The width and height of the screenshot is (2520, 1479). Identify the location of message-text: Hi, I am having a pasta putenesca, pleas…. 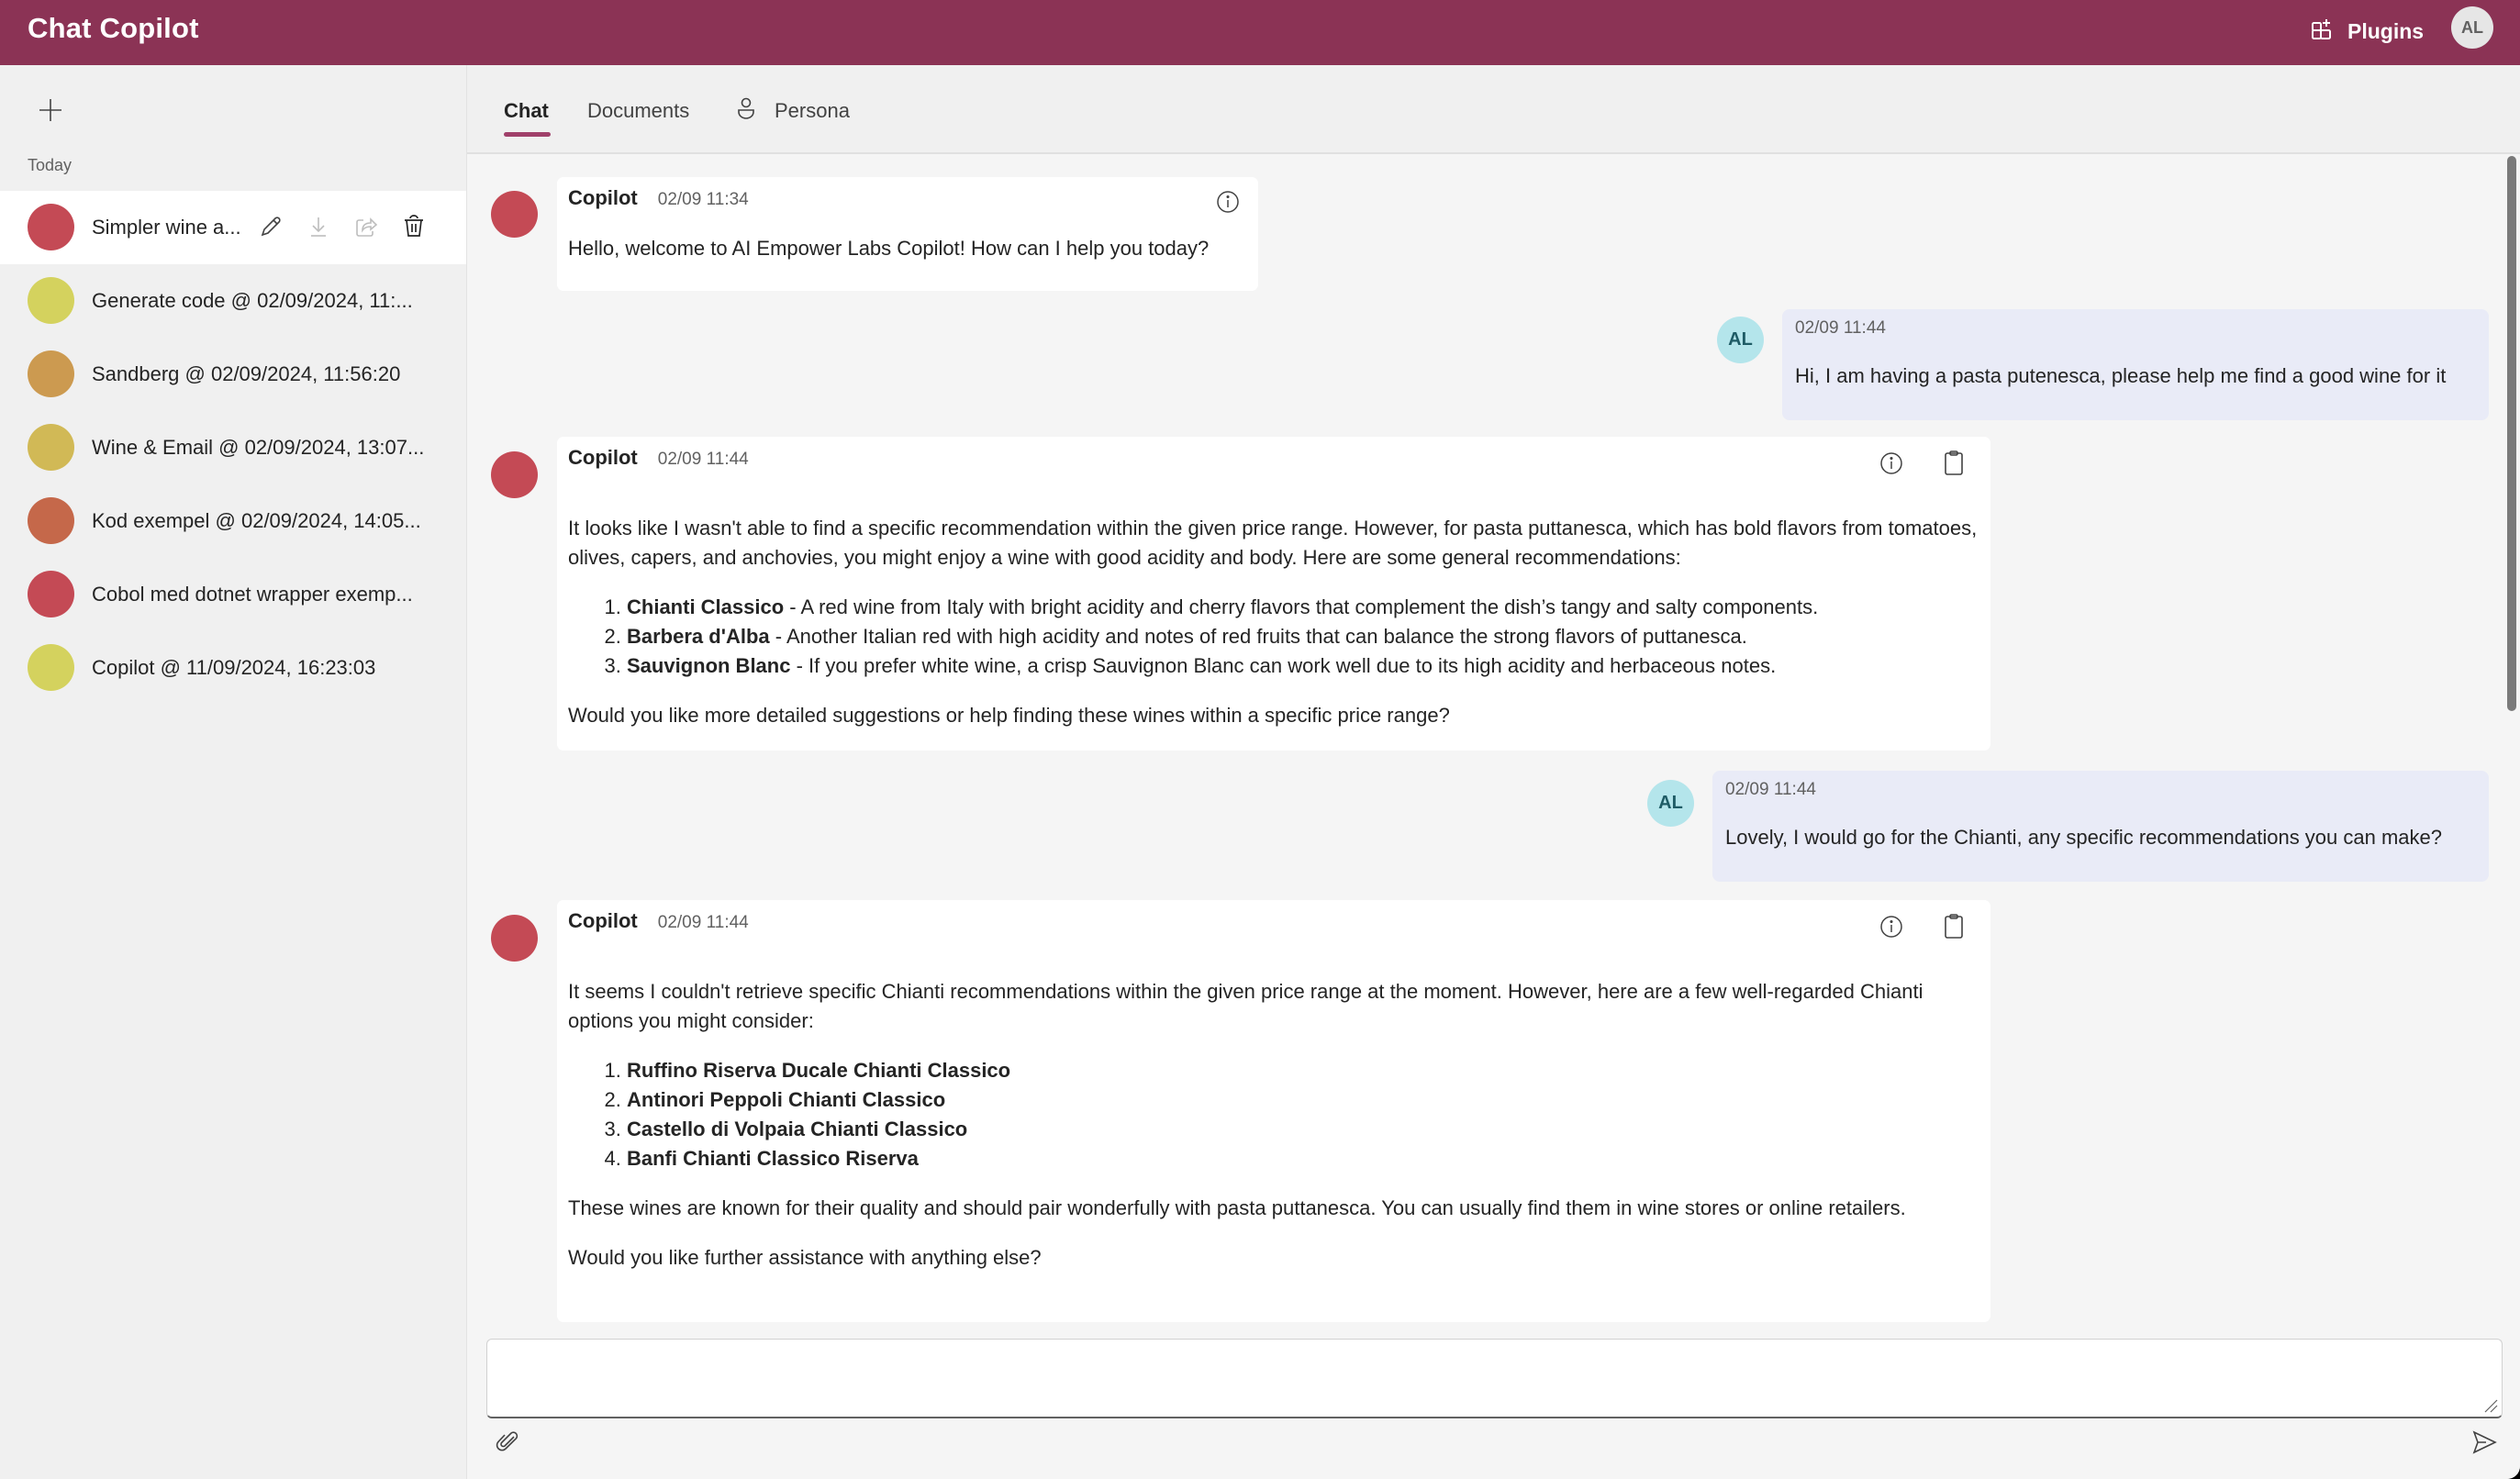
(2121, 375).